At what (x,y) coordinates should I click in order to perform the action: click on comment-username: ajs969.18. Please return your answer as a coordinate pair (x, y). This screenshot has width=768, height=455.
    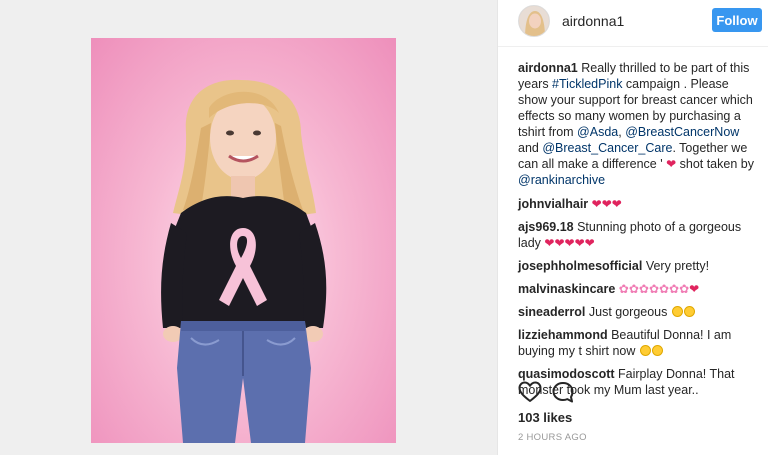
    Looking at the image, I should click on (546, 227).